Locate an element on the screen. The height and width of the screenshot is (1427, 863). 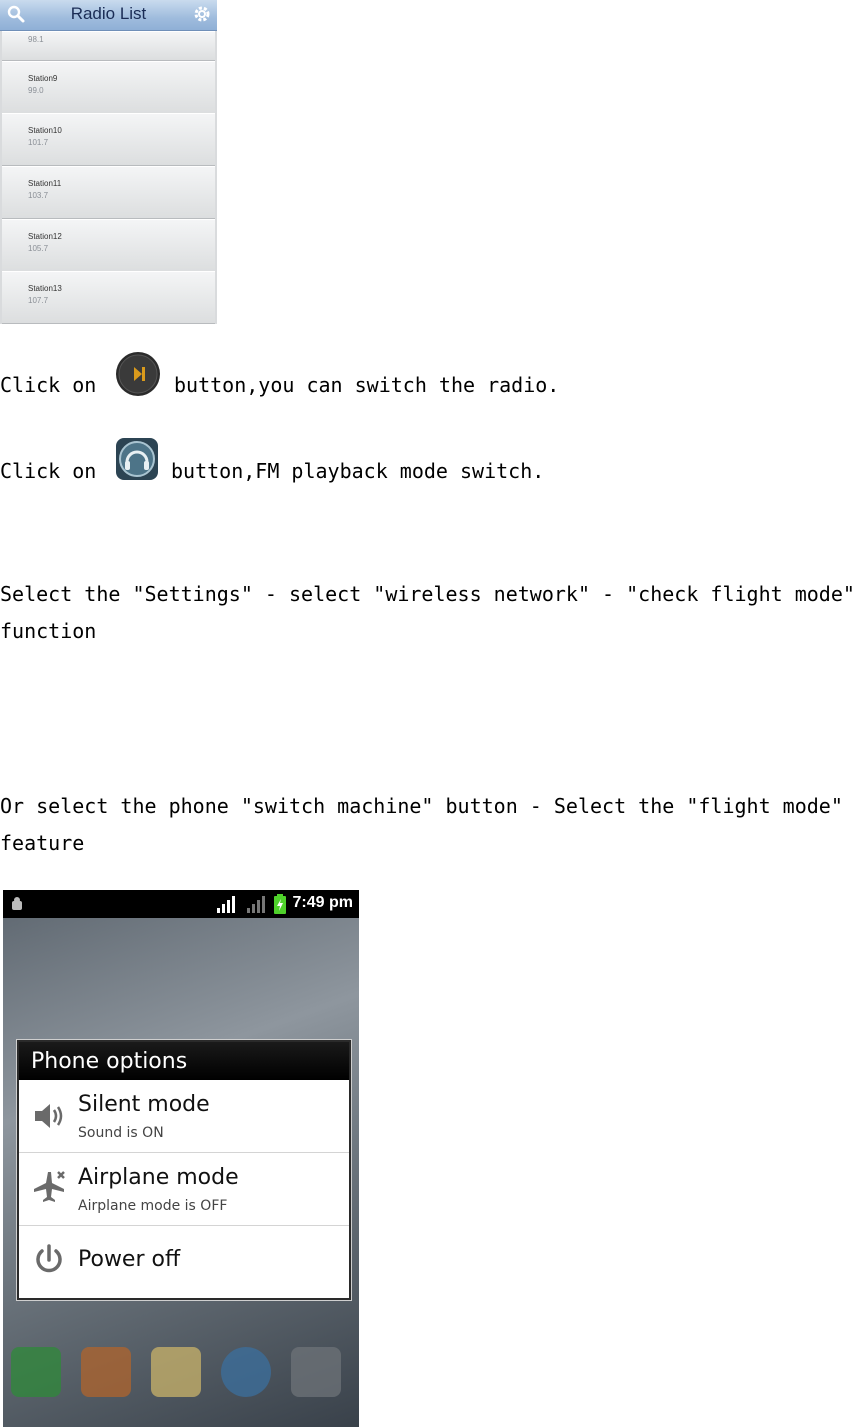
radio-list-title: Radio List is located at coordinates (108, 13).